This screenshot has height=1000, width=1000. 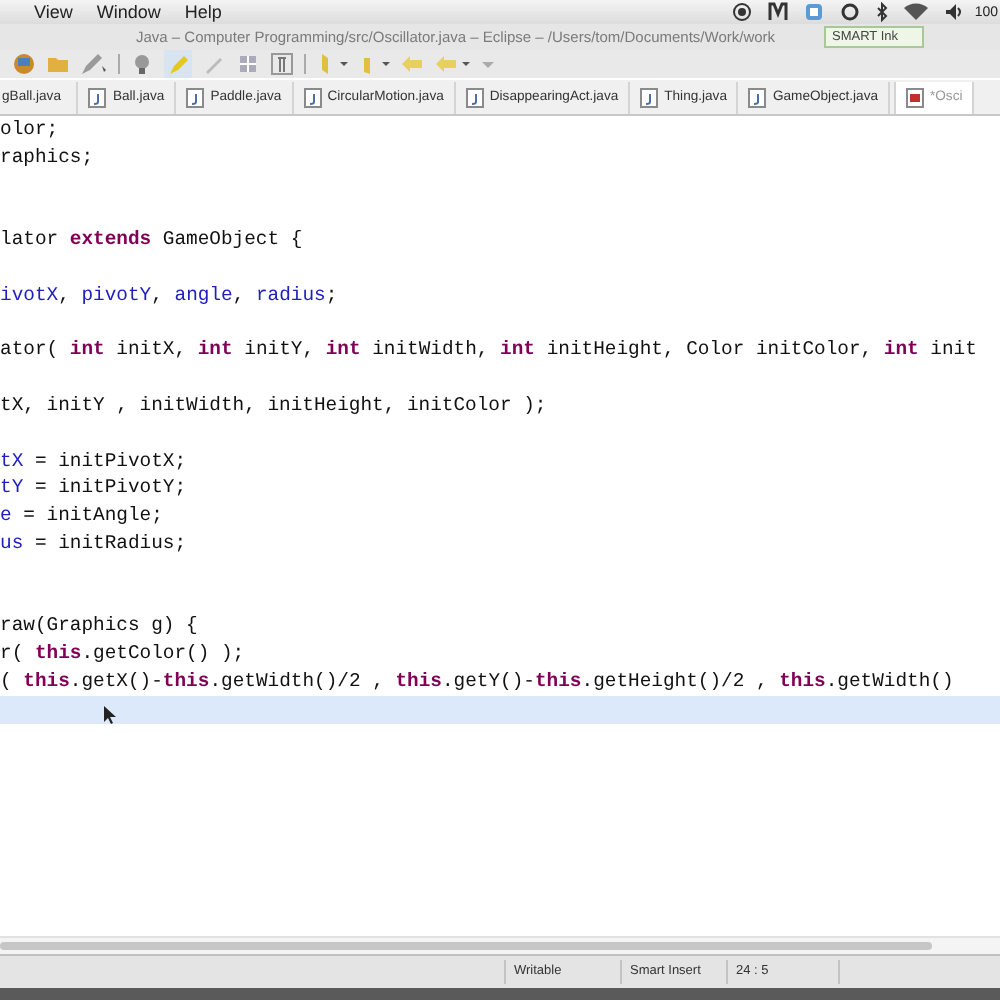 I want to click on modified-file-icon, so click(x=915, y=97).